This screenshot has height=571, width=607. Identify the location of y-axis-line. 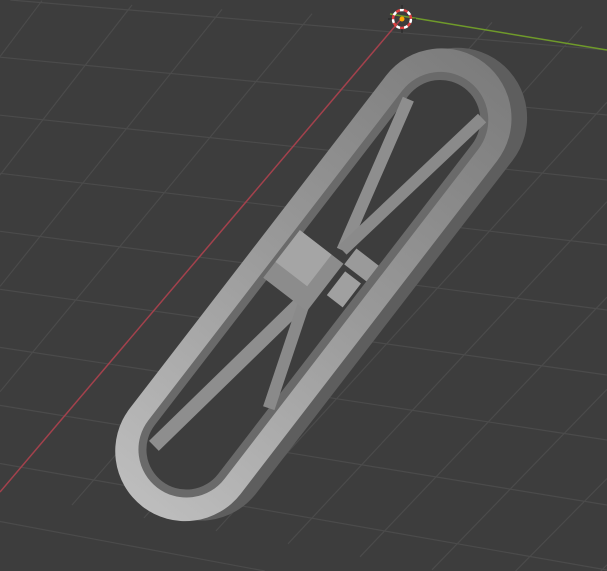
(498, 32).